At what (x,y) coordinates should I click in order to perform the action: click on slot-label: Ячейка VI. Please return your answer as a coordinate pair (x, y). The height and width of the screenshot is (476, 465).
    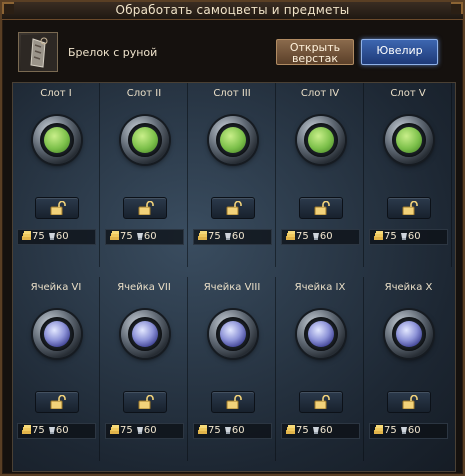
    Looking at the image, I should click on (56, 287).